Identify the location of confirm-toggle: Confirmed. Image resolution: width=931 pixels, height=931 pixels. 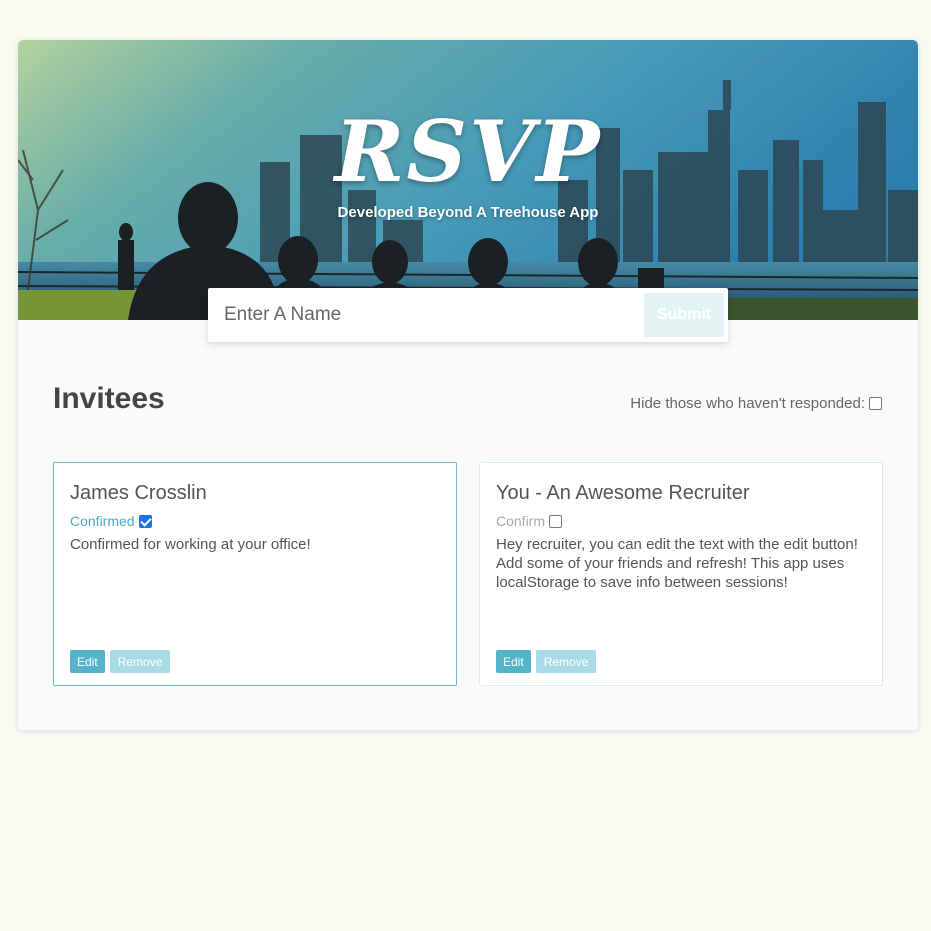
(111, 521).